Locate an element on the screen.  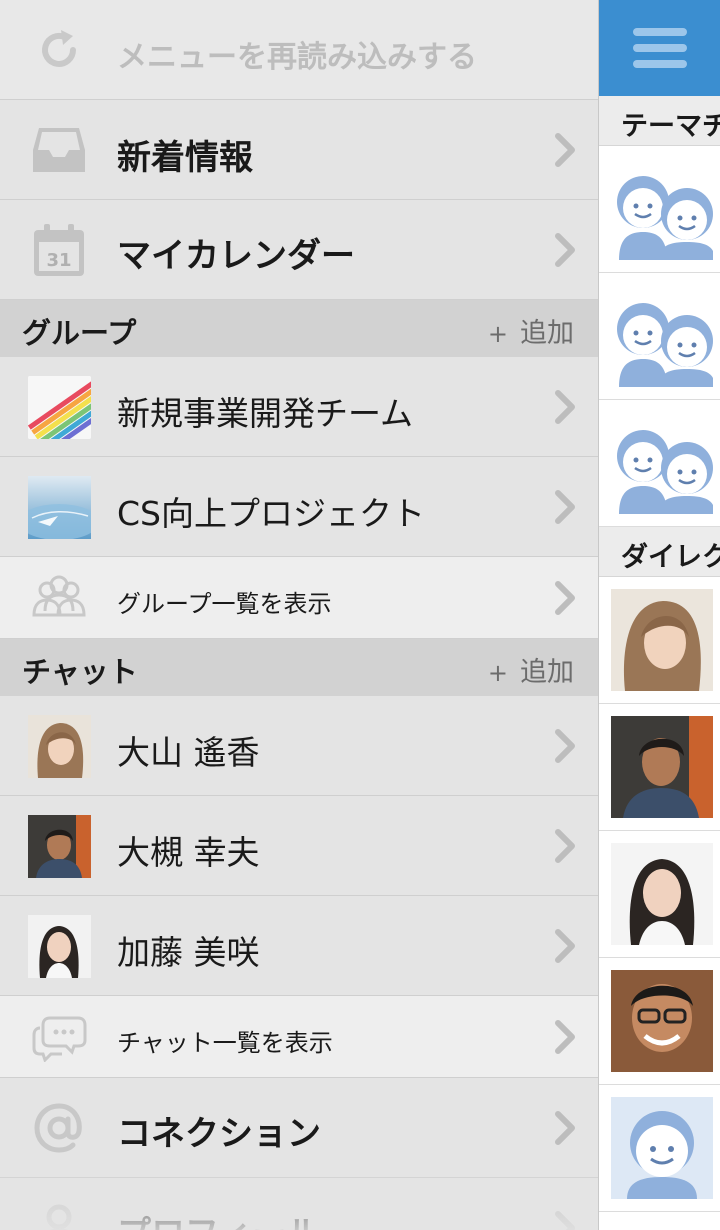
chat-item: 大山 遙香 is located at coordinates (299, 746).